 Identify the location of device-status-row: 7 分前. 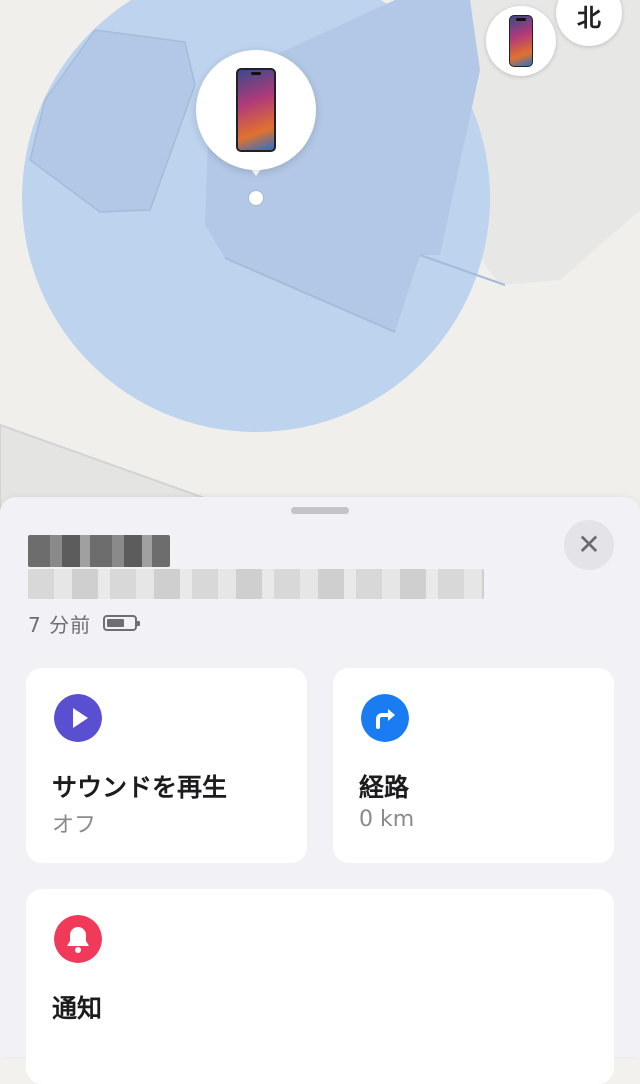
(84, 623).